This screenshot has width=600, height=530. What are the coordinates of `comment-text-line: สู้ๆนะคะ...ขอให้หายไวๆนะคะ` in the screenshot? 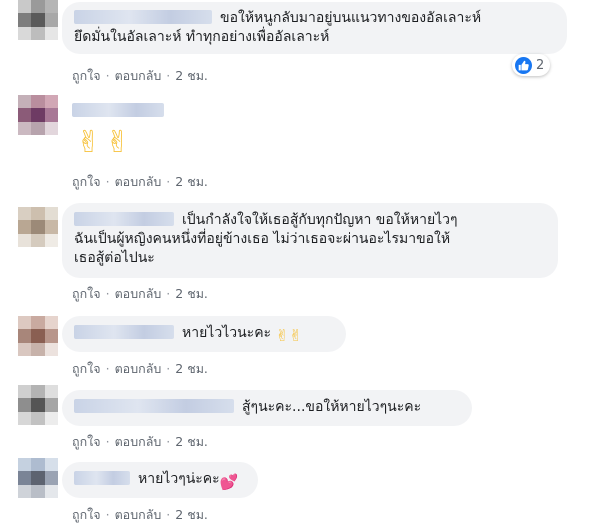 It's located at (332, 407).